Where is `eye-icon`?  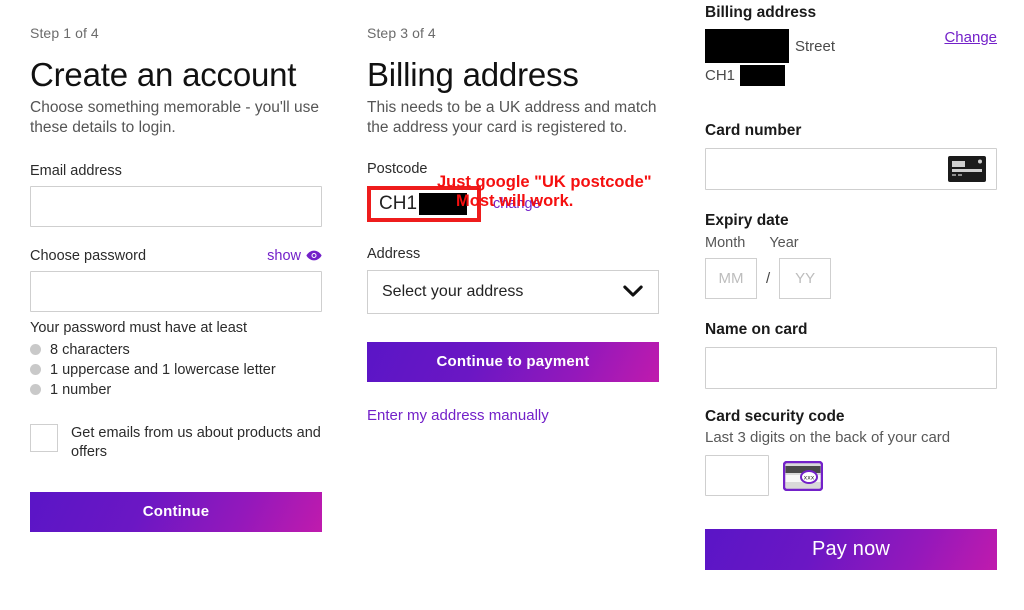
eye-icon is located at coordinates (314, 255).